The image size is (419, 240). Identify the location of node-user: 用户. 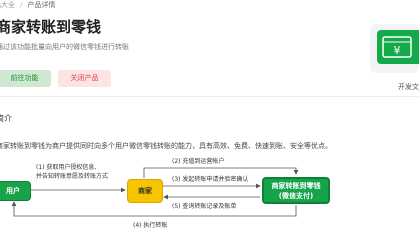
(15, 191).